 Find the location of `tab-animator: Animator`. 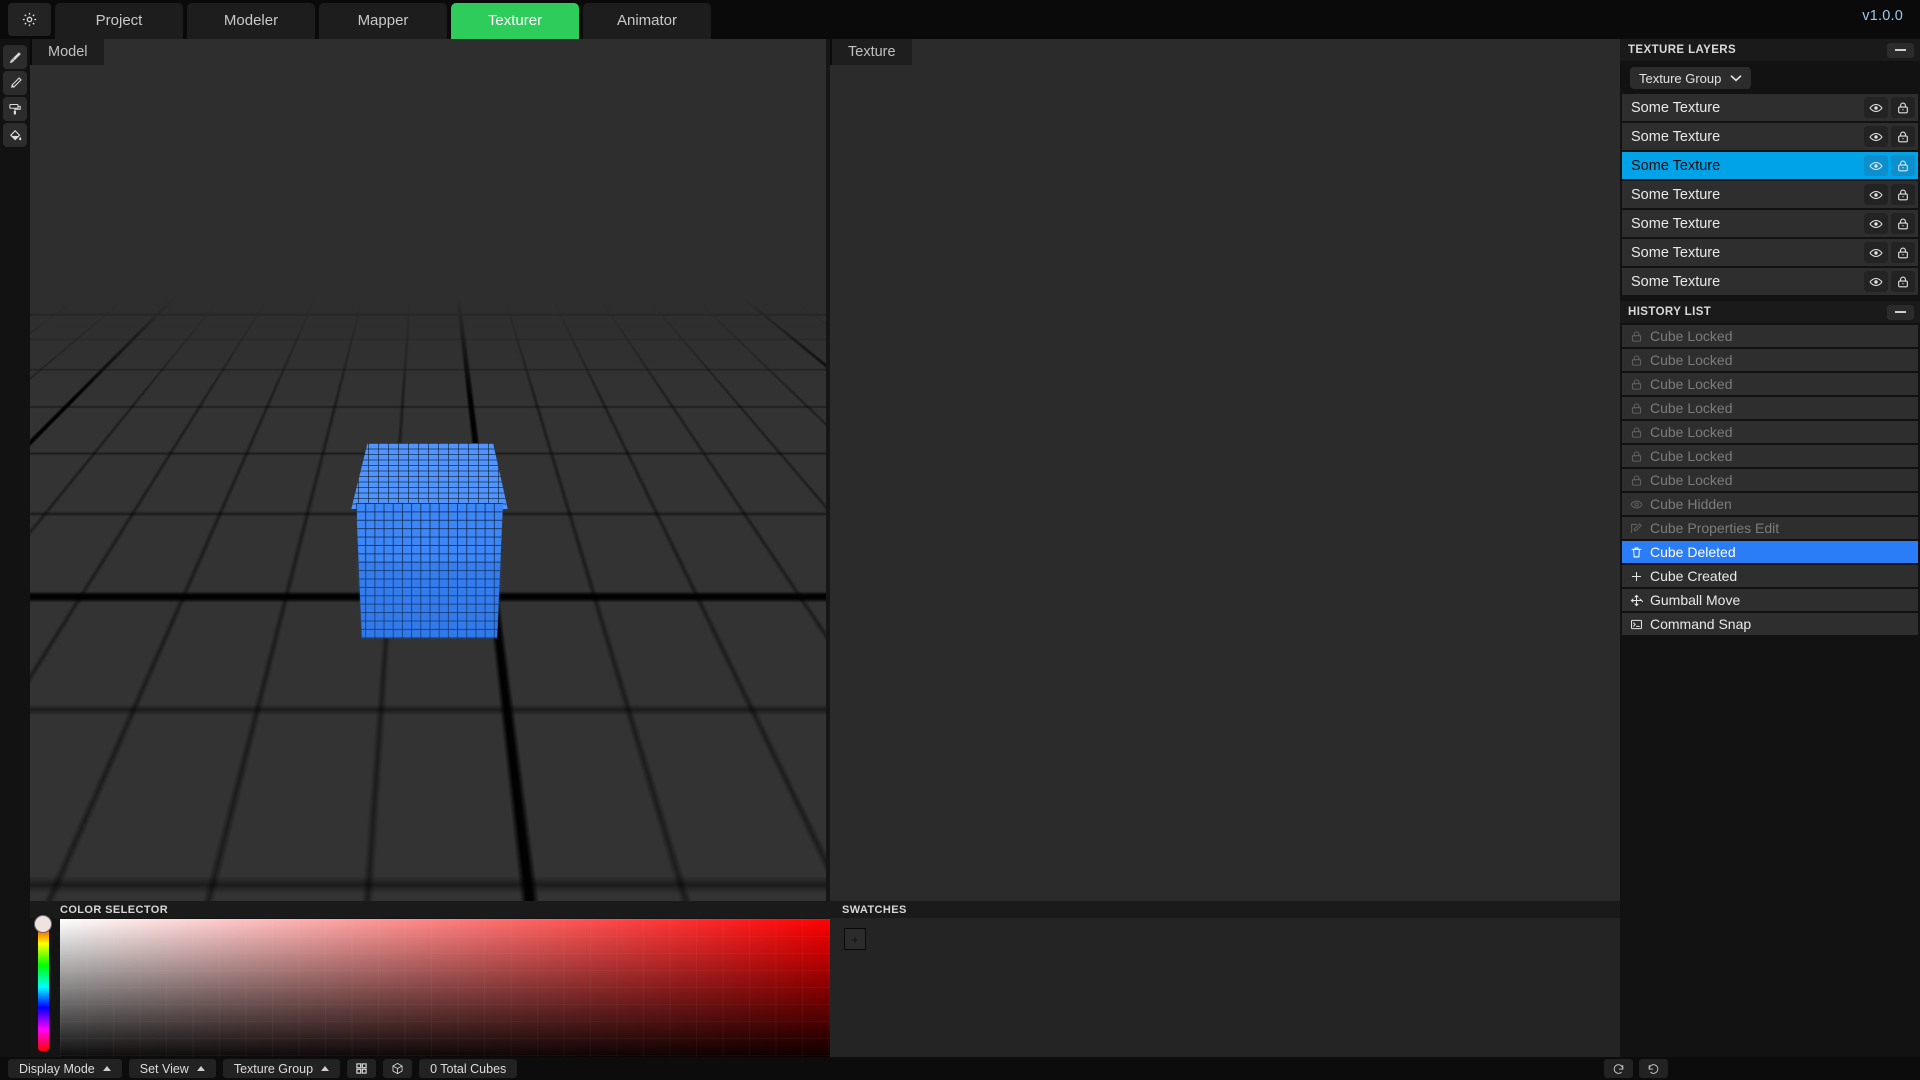

tab-animator: Animator is located at coordinates (647, 21).